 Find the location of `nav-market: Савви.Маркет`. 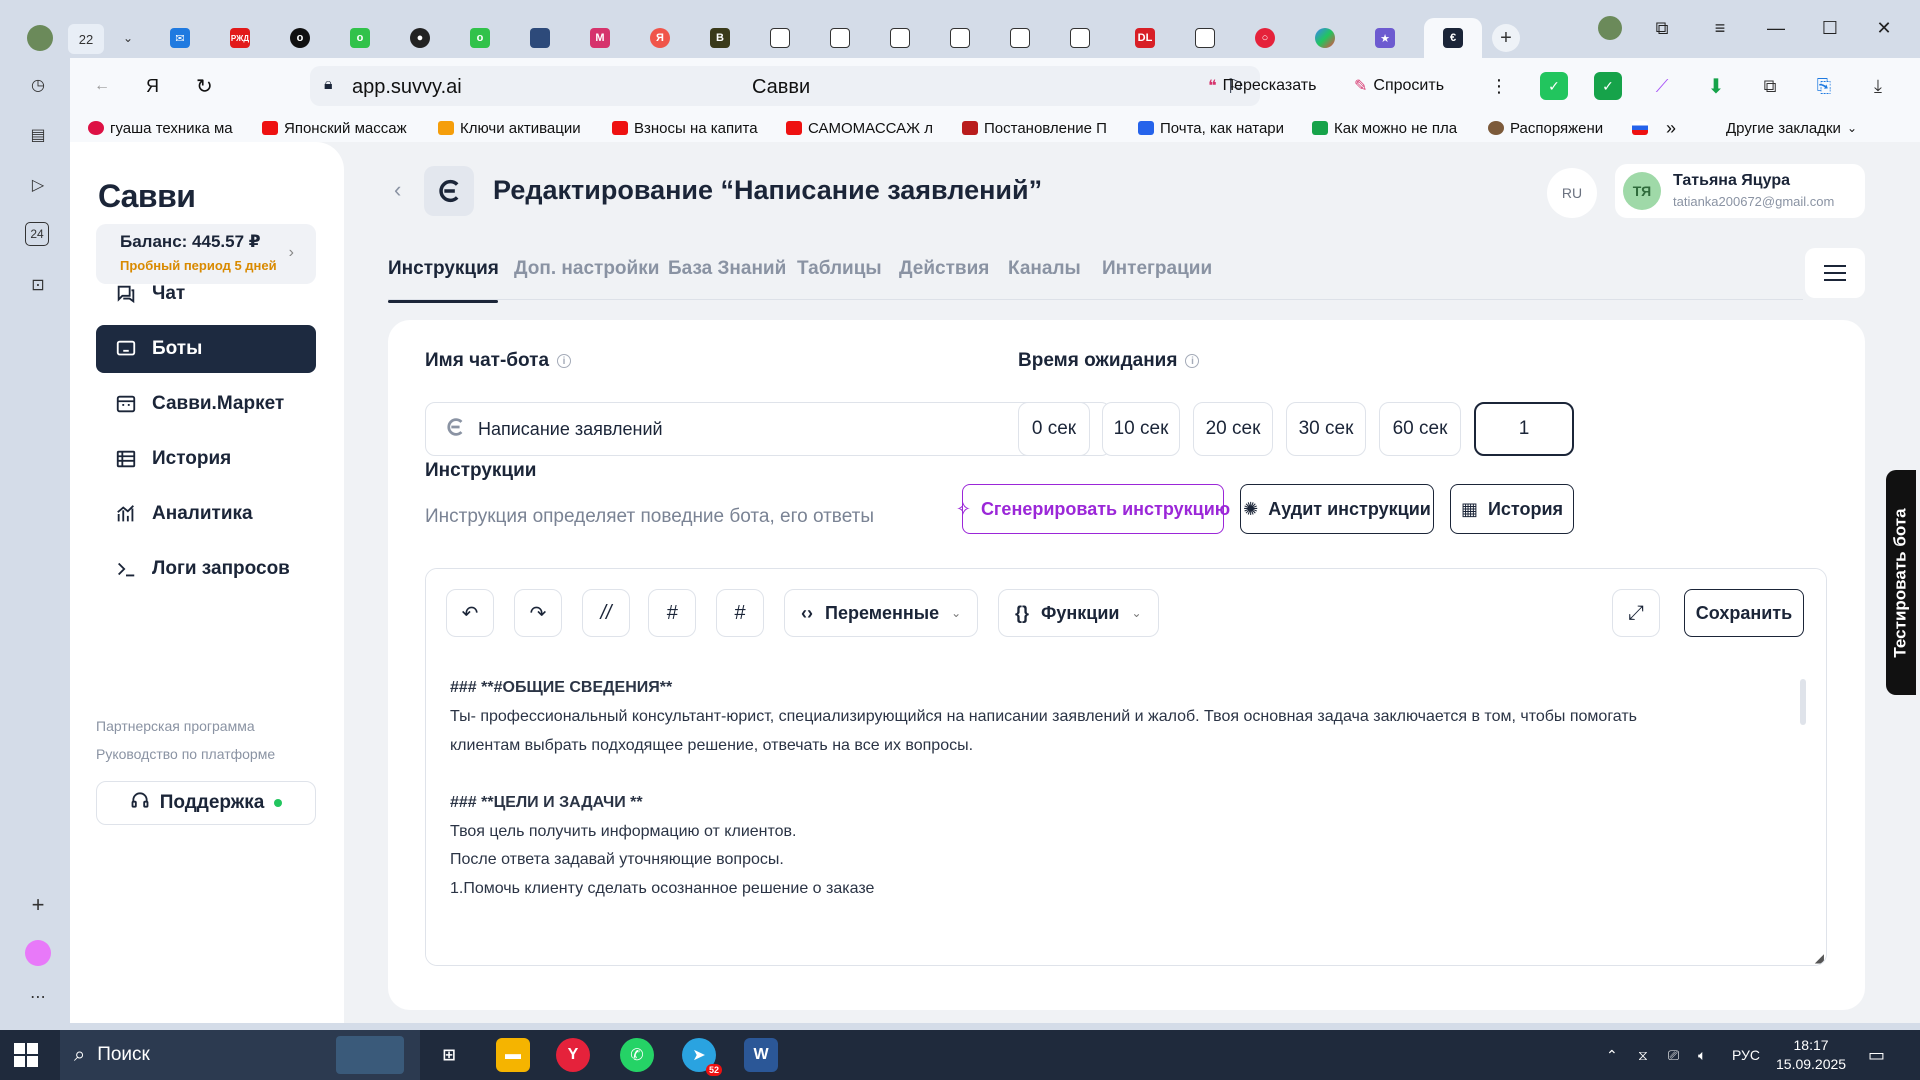

nav-market: Савви.Маркет is located at coordinates (206, 404).